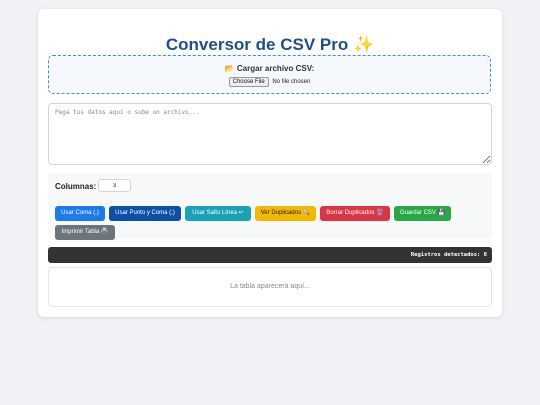  What do you see at coordinates (285, 213) in the screenshot?
I see `show-duplicates-button: Ver Duplicados 🔍` at bounding box center [285, 213].